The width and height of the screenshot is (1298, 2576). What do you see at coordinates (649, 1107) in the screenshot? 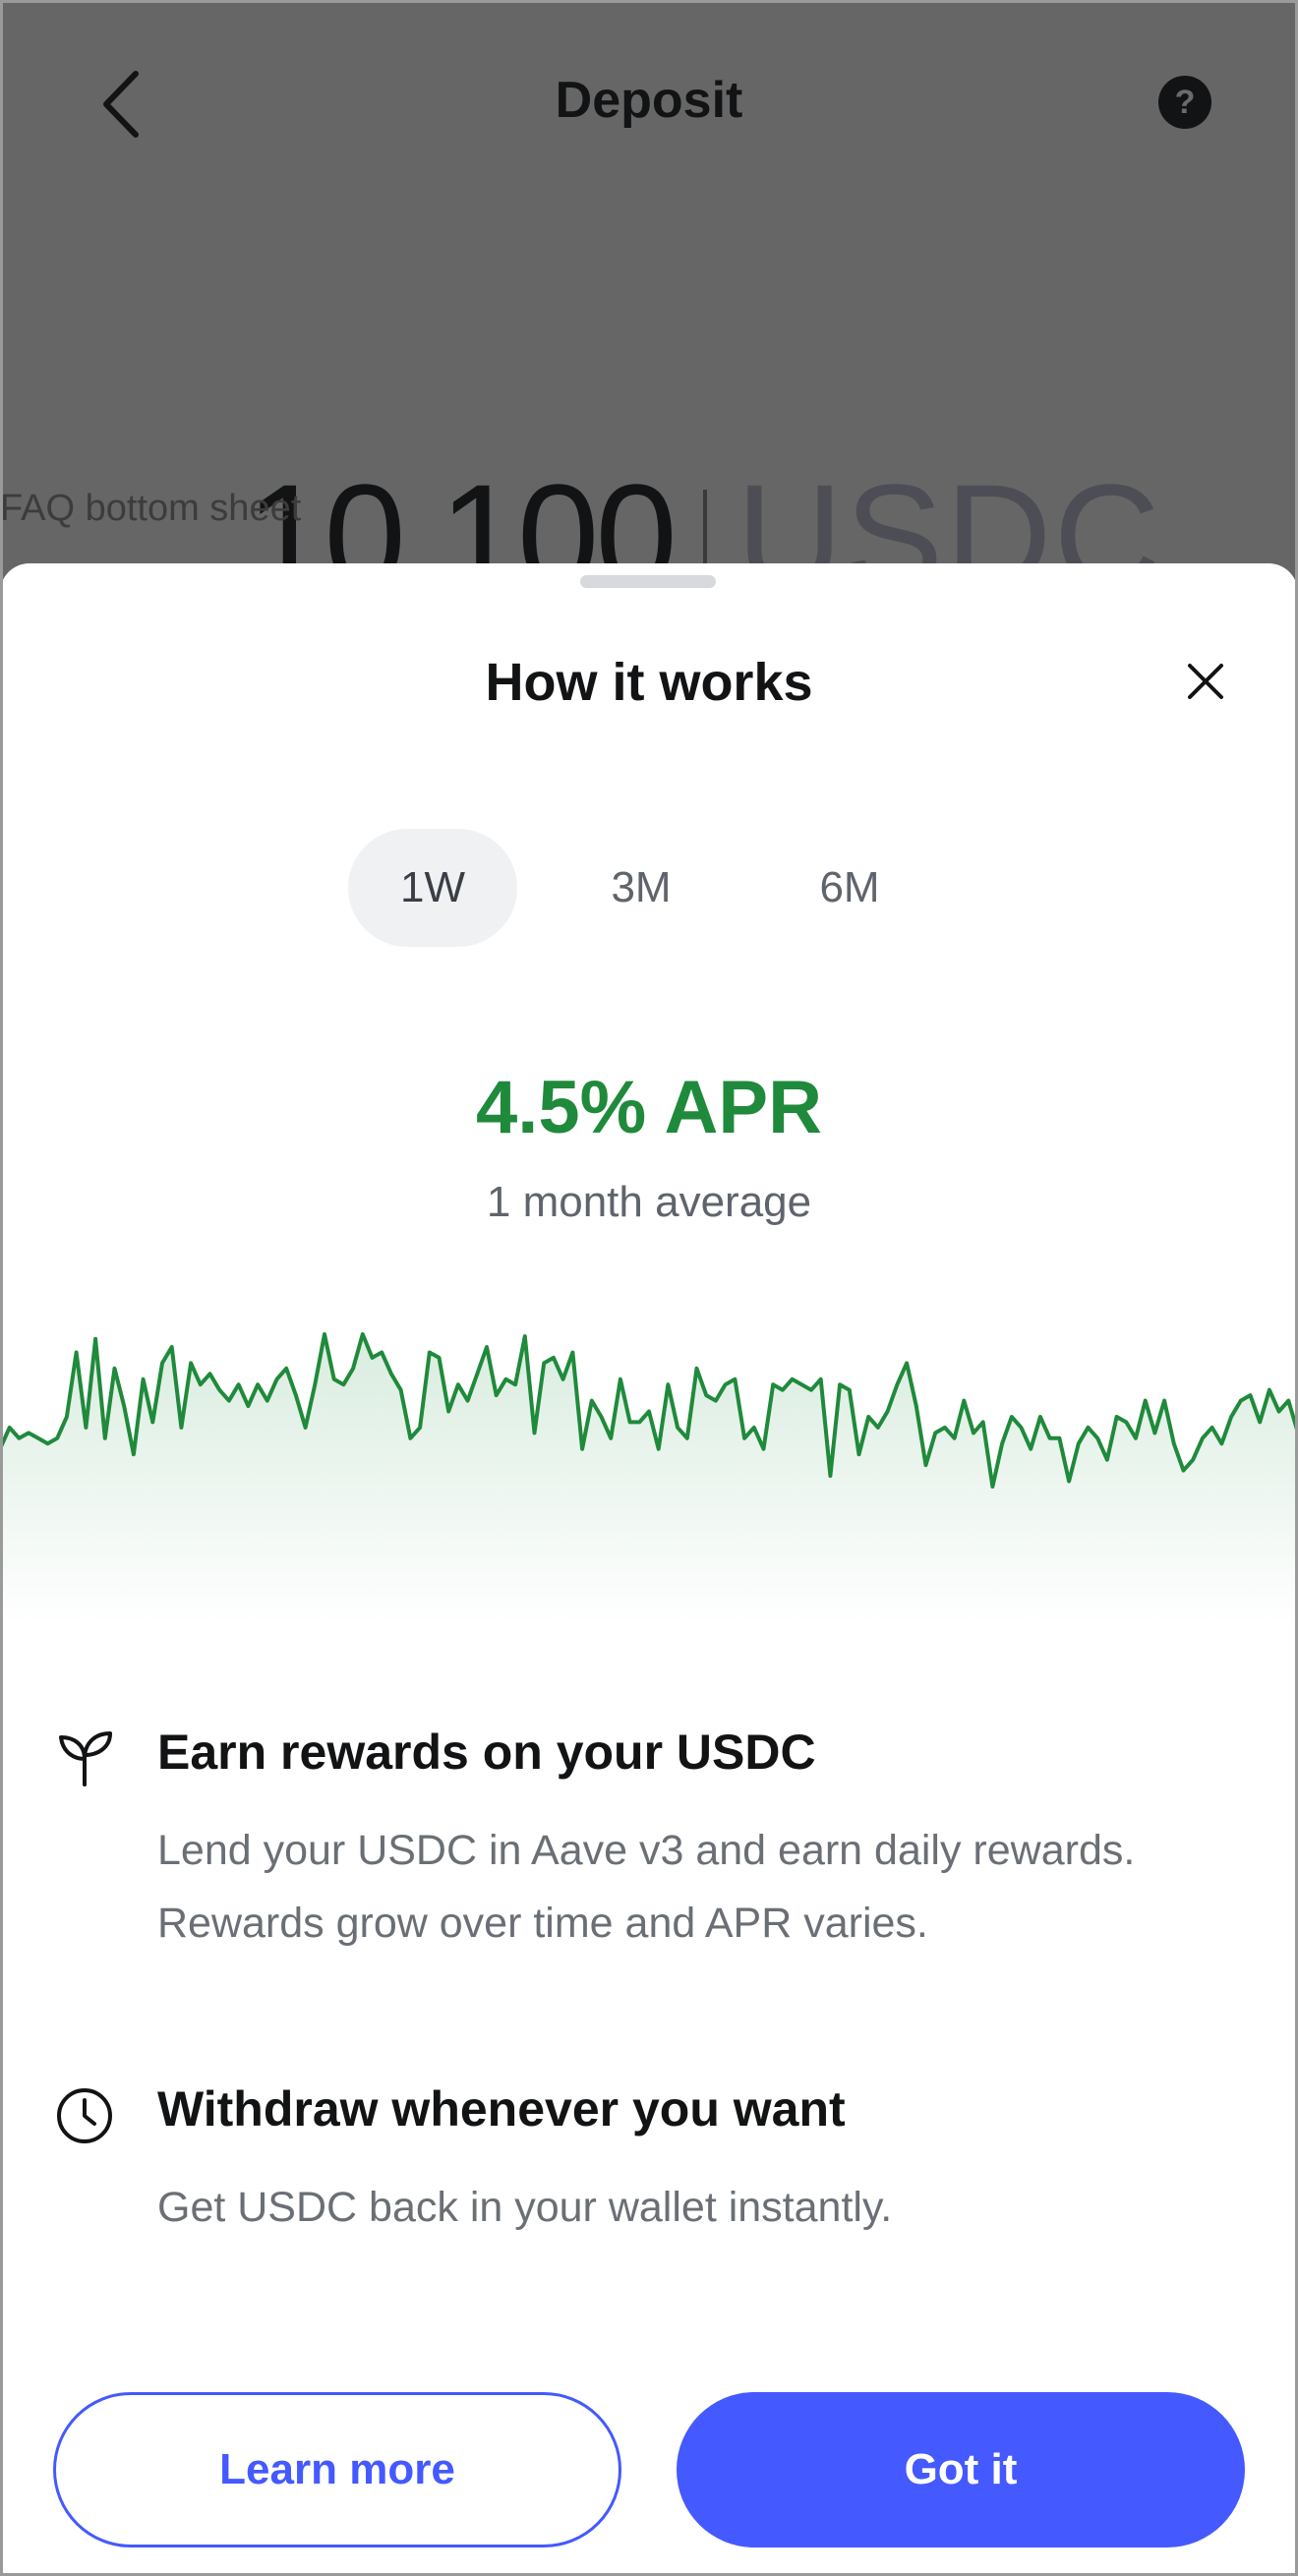
I see `apr-value: 4.5% APR` at bounding box center [649, 1107].